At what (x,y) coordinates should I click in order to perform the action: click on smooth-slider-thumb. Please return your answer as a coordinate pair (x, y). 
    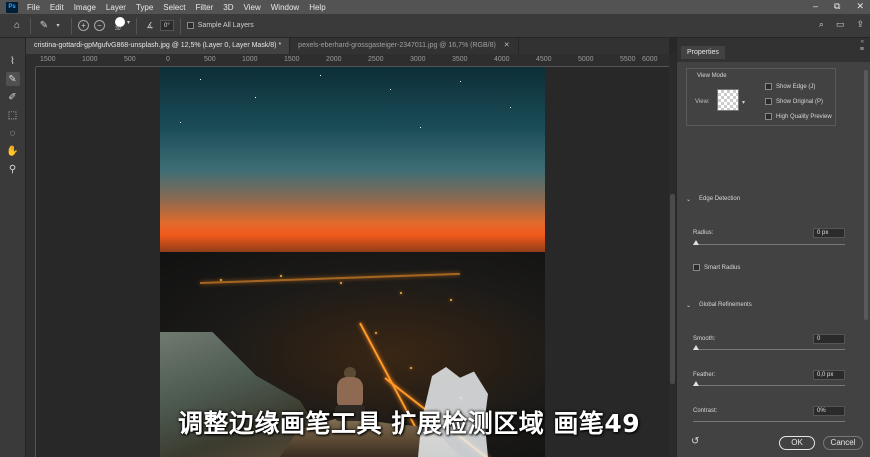
    Looking at the image, I should click on (696, 347).